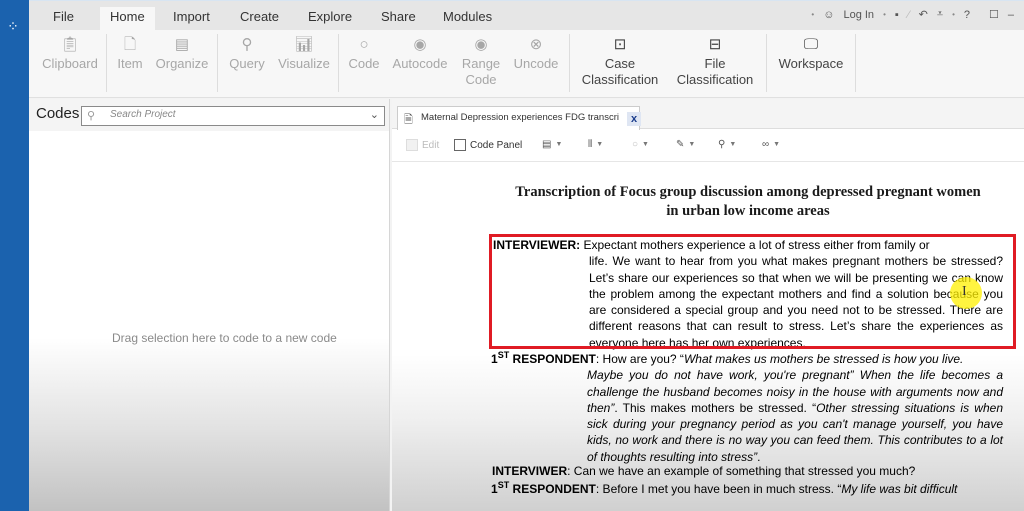  I want to click on tab-modules: Modules, so click(467, 19).